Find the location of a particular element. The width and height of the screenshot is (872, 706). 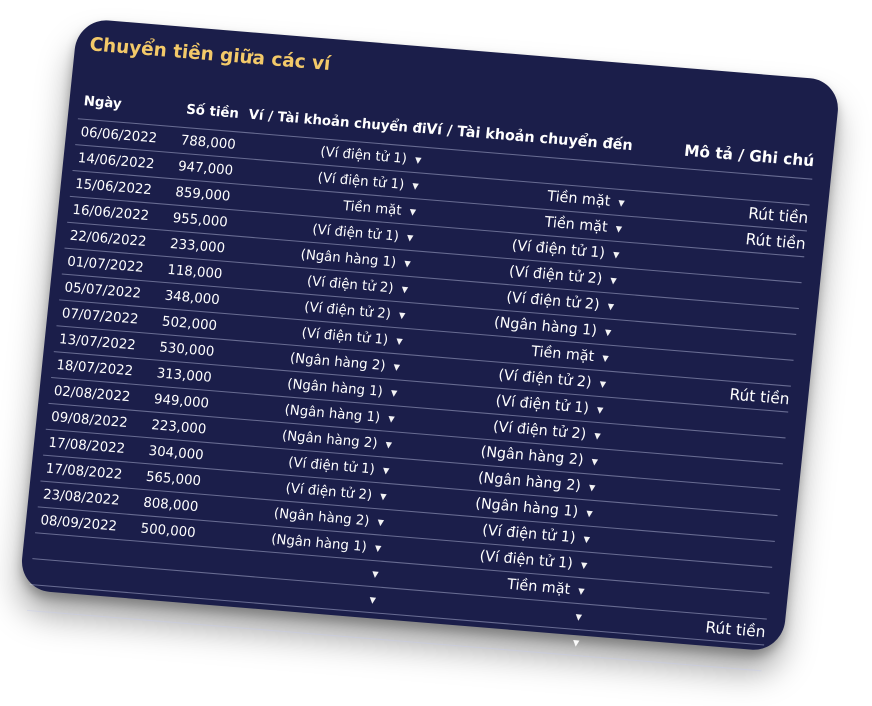

amount-value: 348,000 is located at coordinates (192, 297).